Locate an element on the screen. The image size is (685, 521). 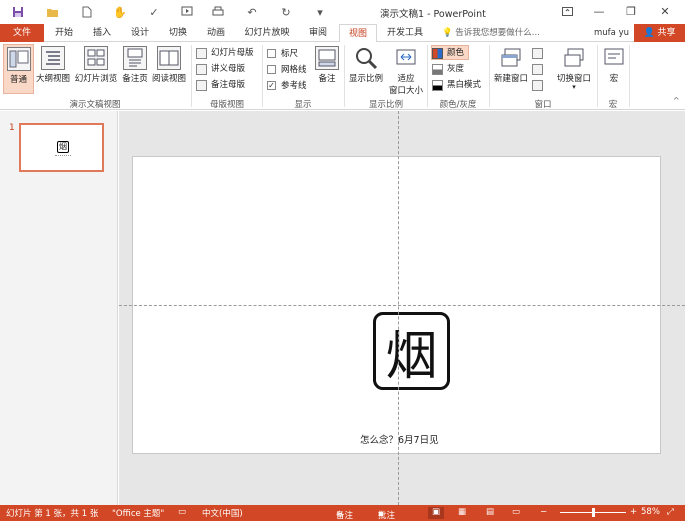
new-window-icon is located at coordinates (511, 58).